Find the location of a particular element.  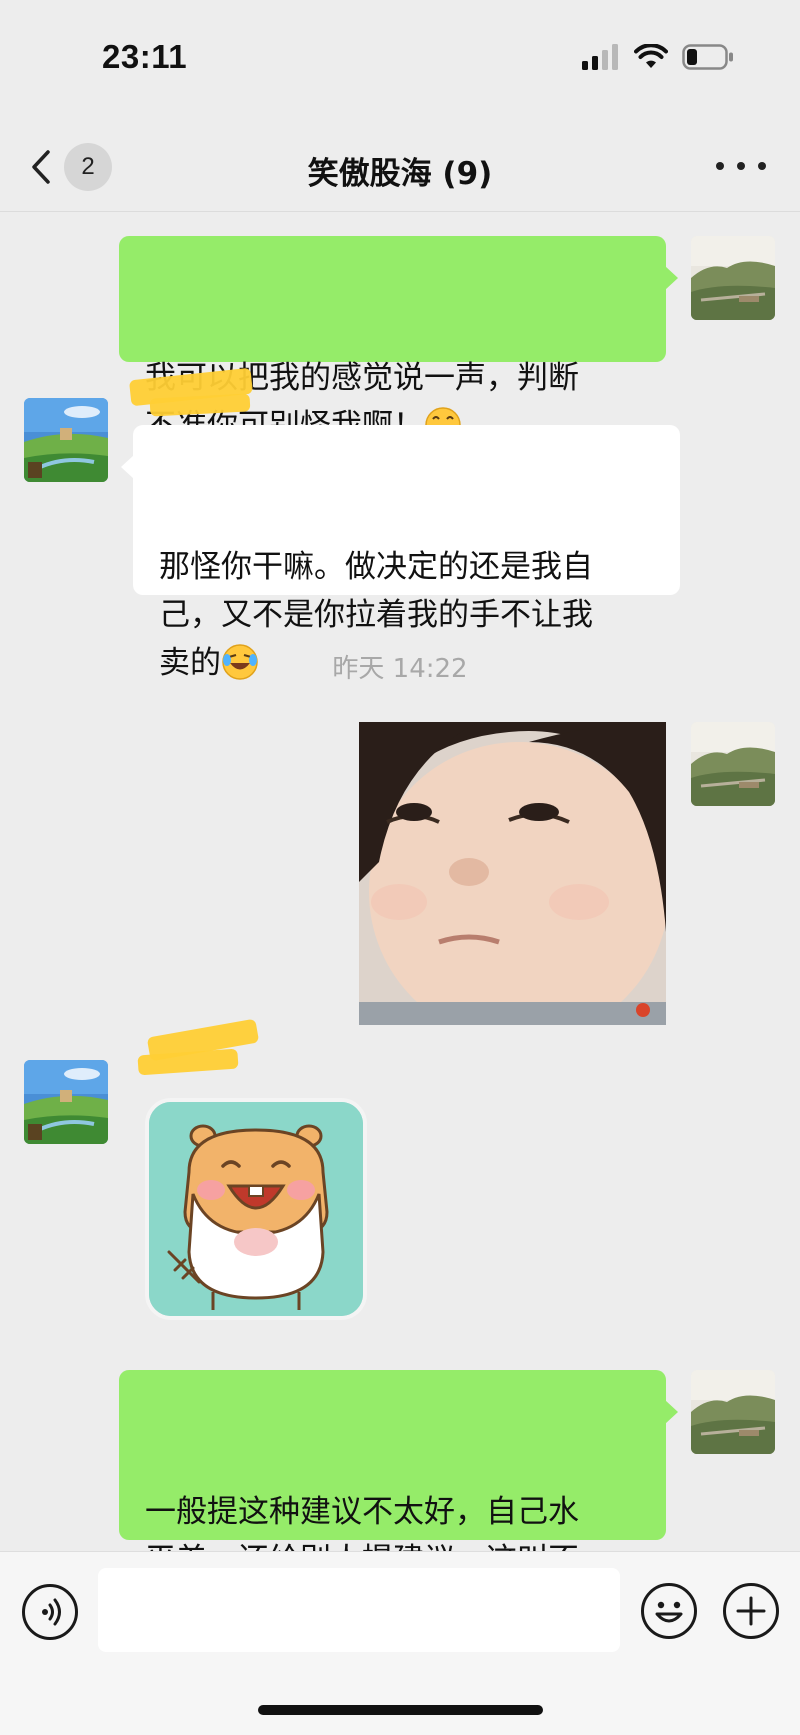

plus-button is located at coordinates (751, 1611).